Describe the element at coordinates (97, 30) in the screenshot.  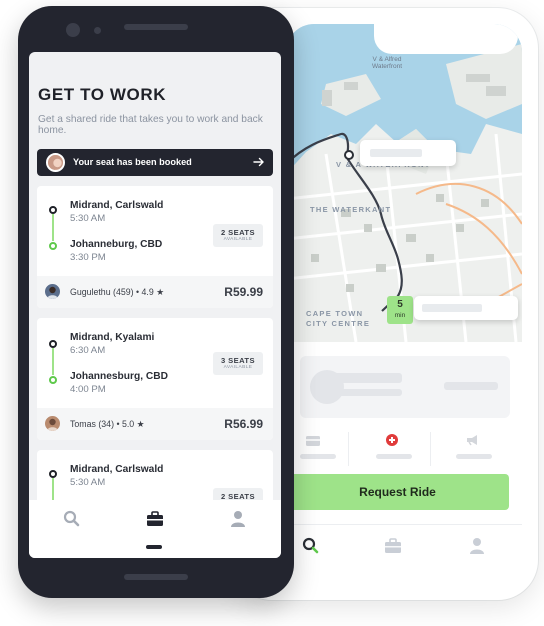
I see `sensor` at that location.